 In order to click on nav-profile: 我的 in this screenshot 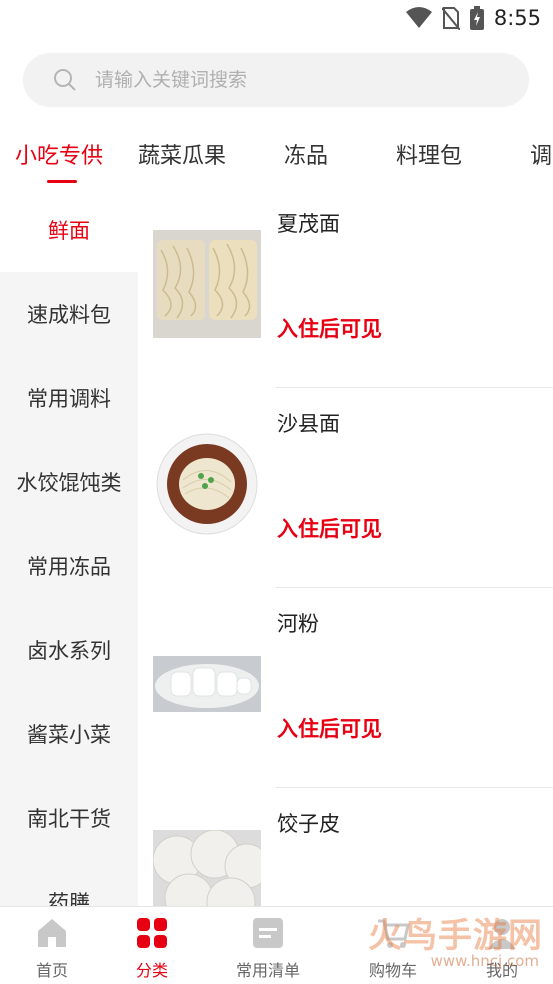, I will do `click(502, 948)`.